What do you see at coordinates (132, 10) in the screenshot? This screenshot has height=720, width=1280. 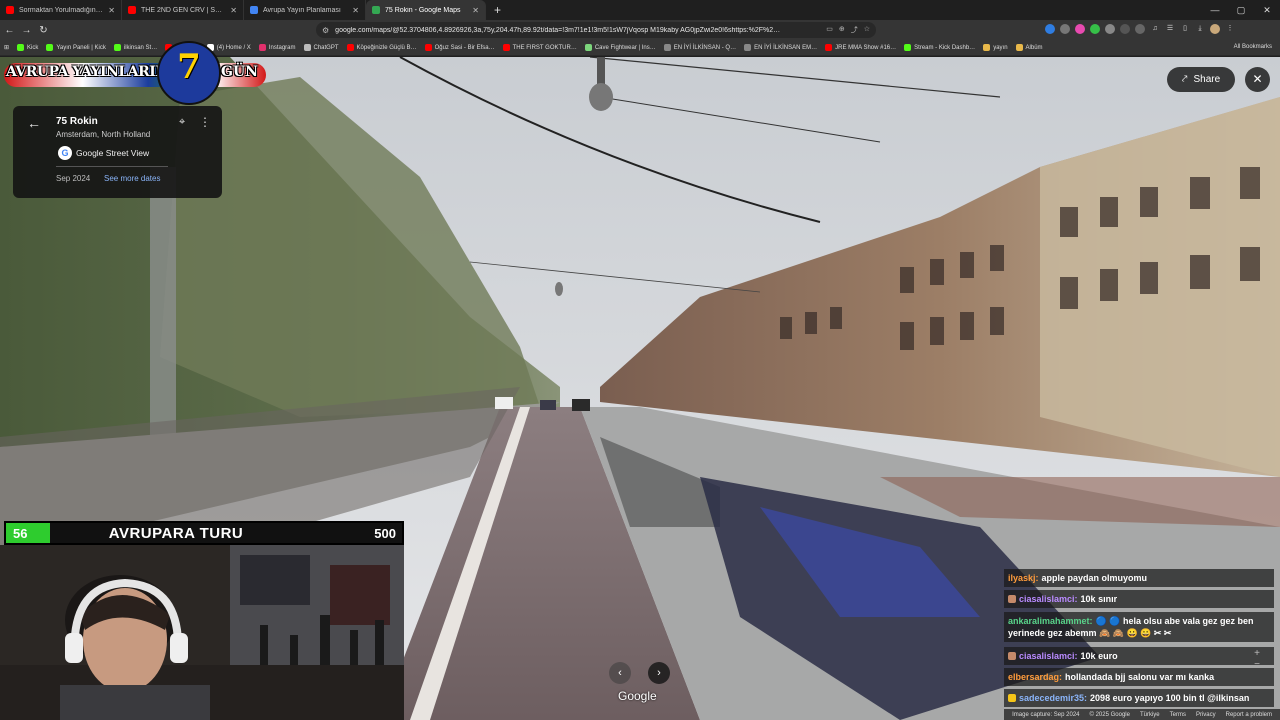 I see `youtube-favicon-icon` at bounding box center [132, 10].